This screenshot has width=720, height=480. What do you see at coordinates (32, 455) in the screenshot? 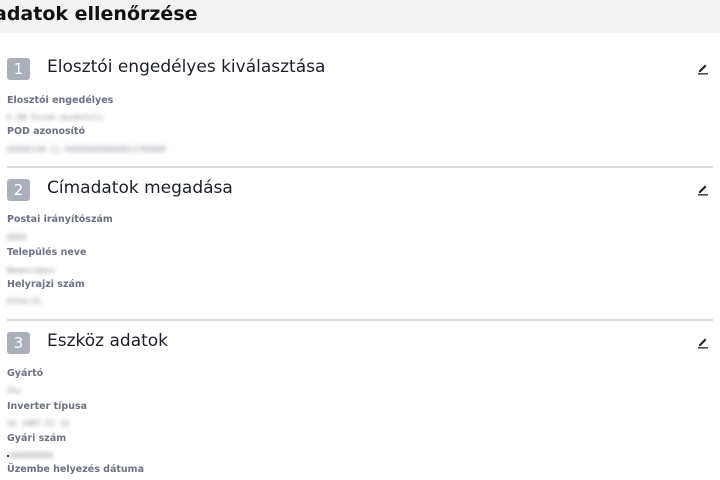
I see `field-value-serial-number: A00000000` at bounding box center [32, 455].